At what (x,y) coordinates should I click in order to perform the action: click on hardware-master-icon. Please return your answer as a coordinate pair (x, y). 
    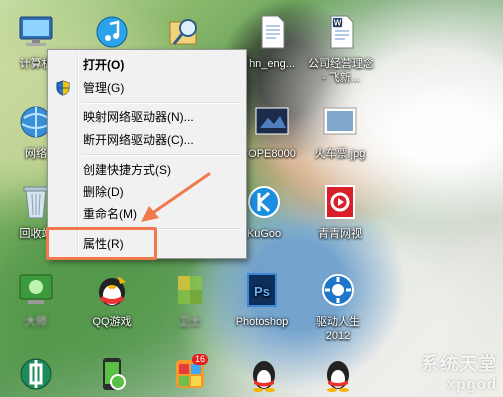
    Looking at the image, I should click on (36, 292).